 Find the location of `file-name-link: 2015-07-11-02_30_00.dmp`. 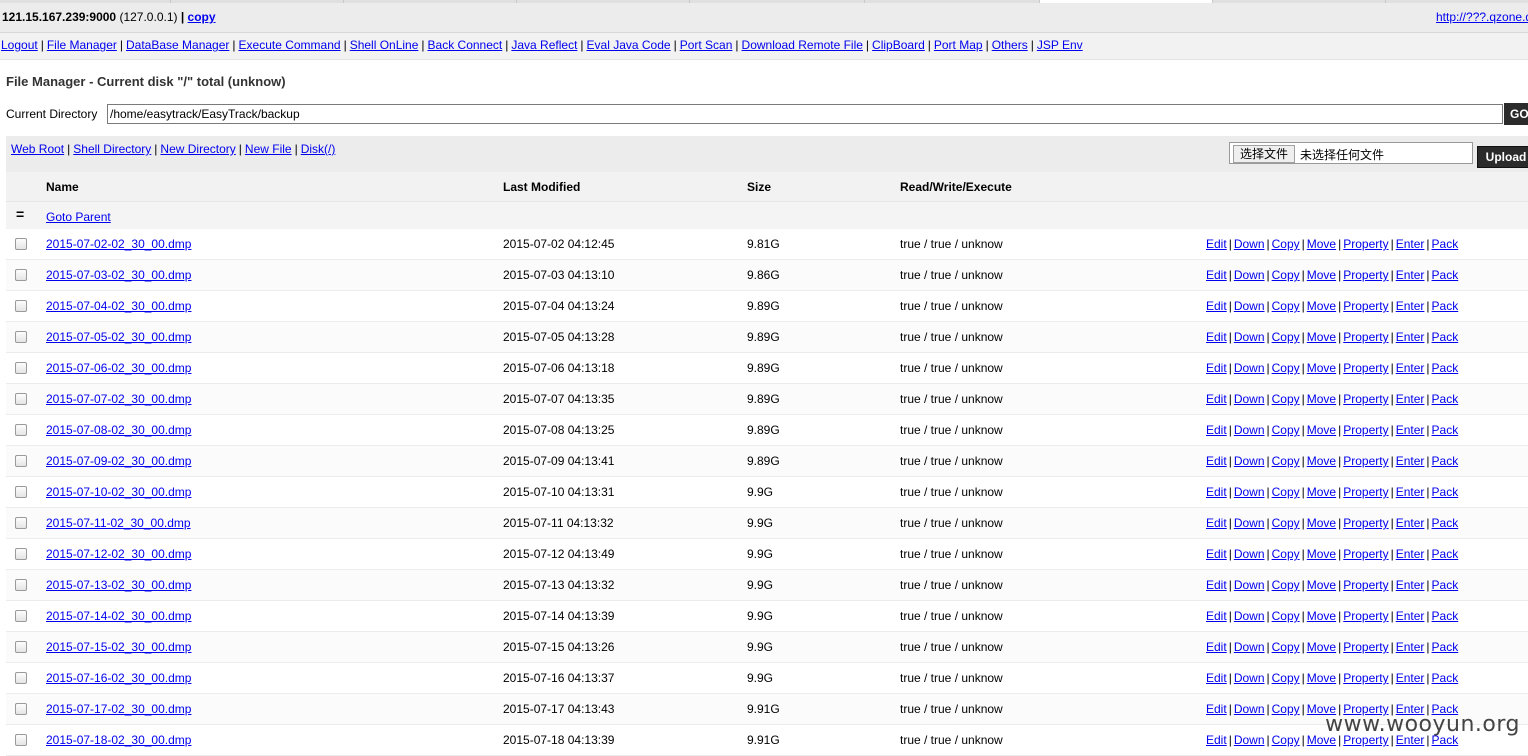

file-name-link: 2015-07-11-02_30_00.dmp is located at coordinates (118, 523).